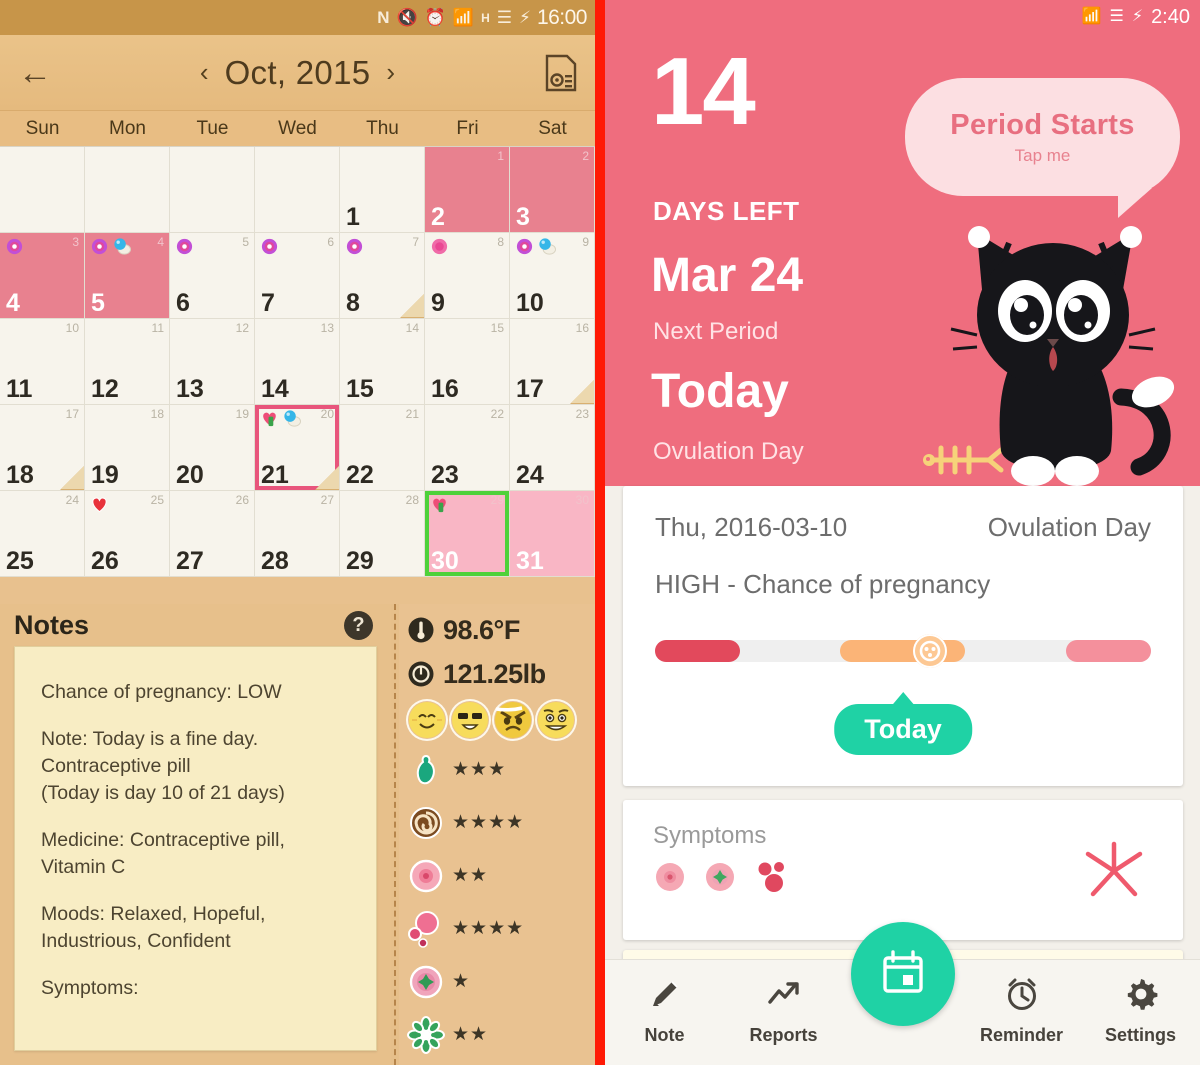 This screenshot has height=1065, width=1200. I want to click on calendar-day-cell-5: 45, so click(127, 276).